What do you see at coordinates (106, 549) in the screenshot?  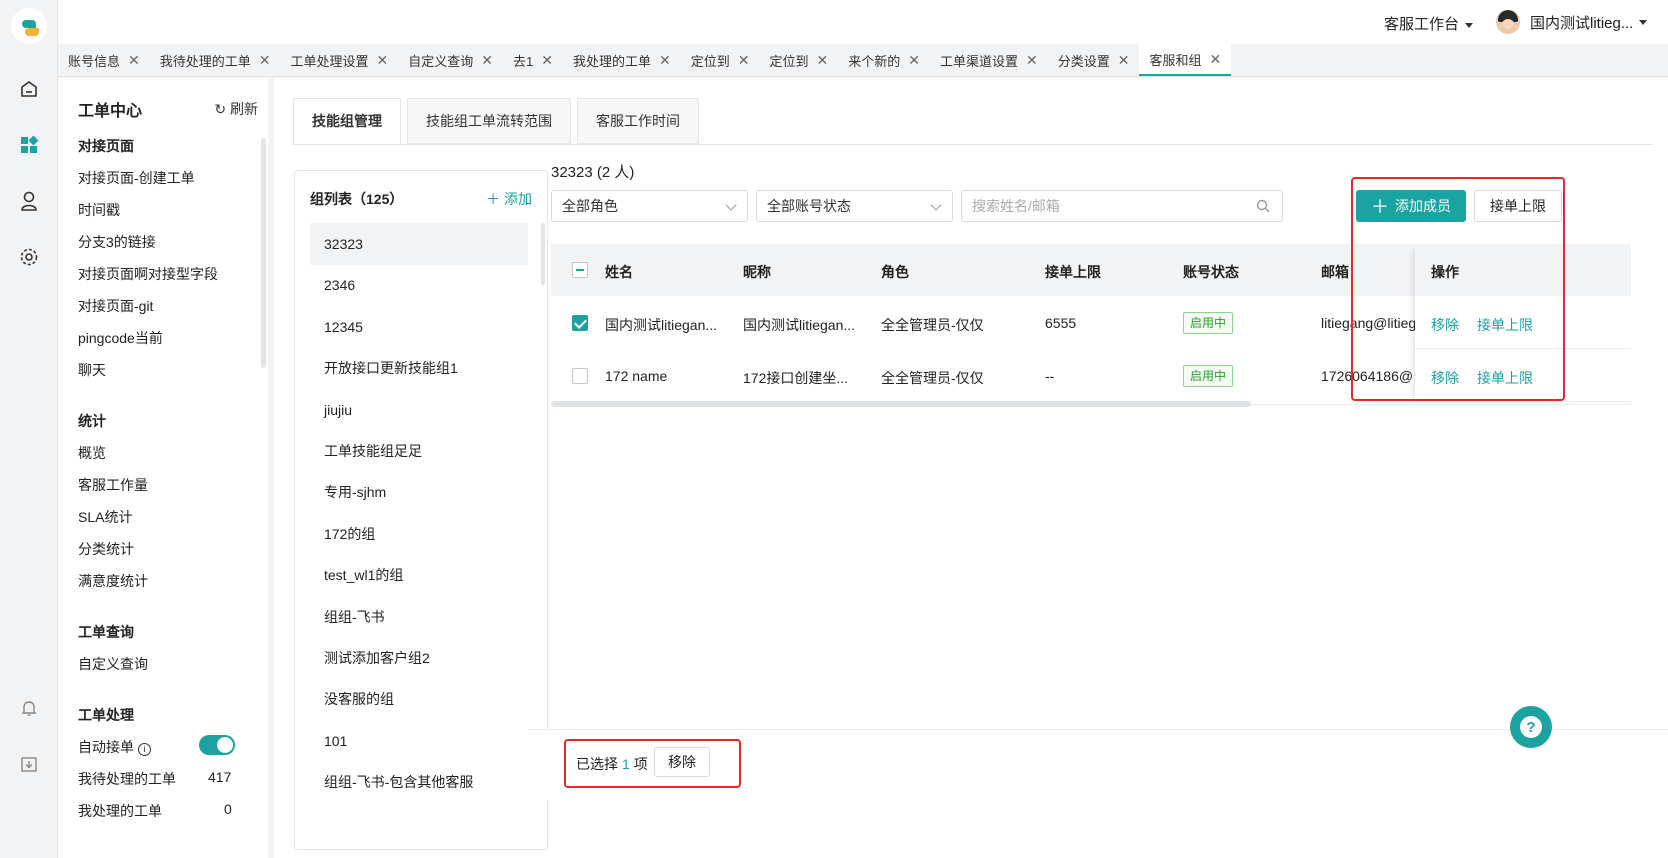 I see `menu-item: 分类统计` at bounding box center [106, 549].